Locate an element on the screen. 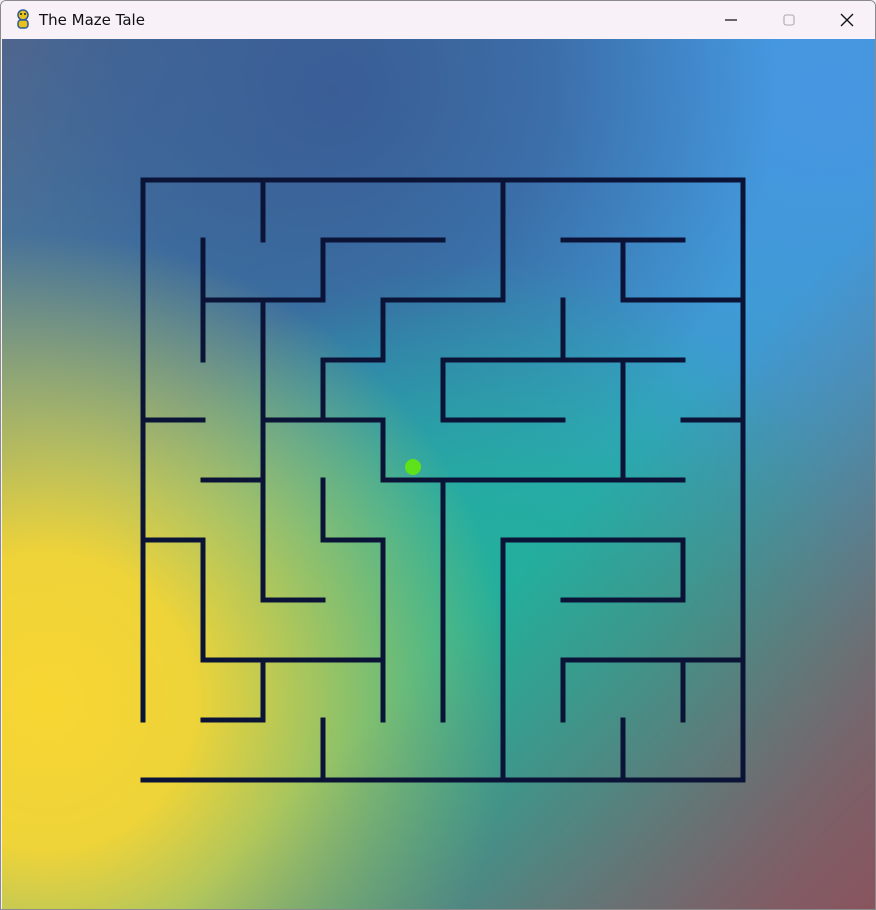 This screenshot has height=910, width=876. close-icon is located at coordinates (847, 20).